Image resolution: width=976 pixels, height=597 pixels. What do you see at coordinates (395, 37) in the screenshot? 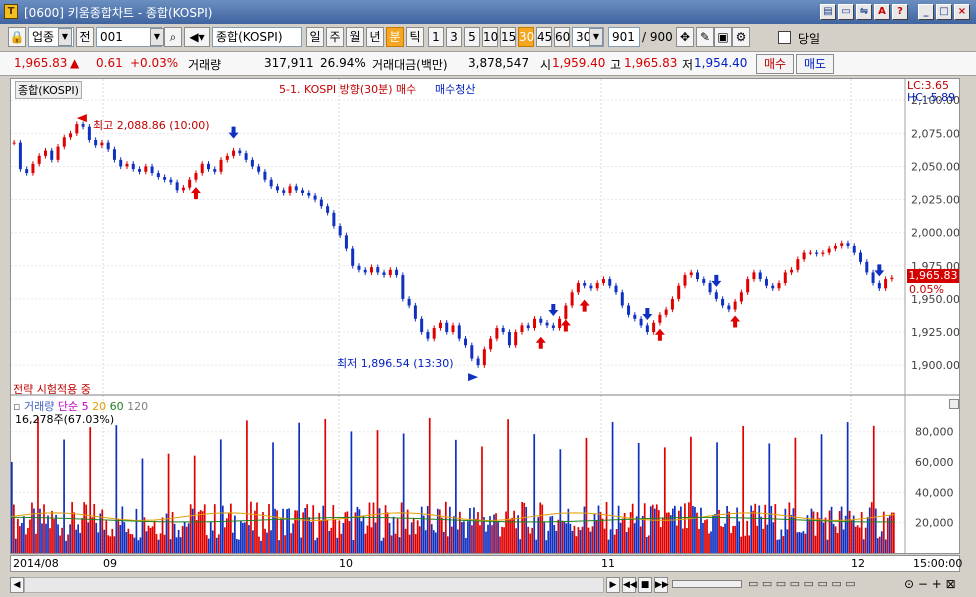
I see `period-minute-button: 분` at bounding box center [395, 37].